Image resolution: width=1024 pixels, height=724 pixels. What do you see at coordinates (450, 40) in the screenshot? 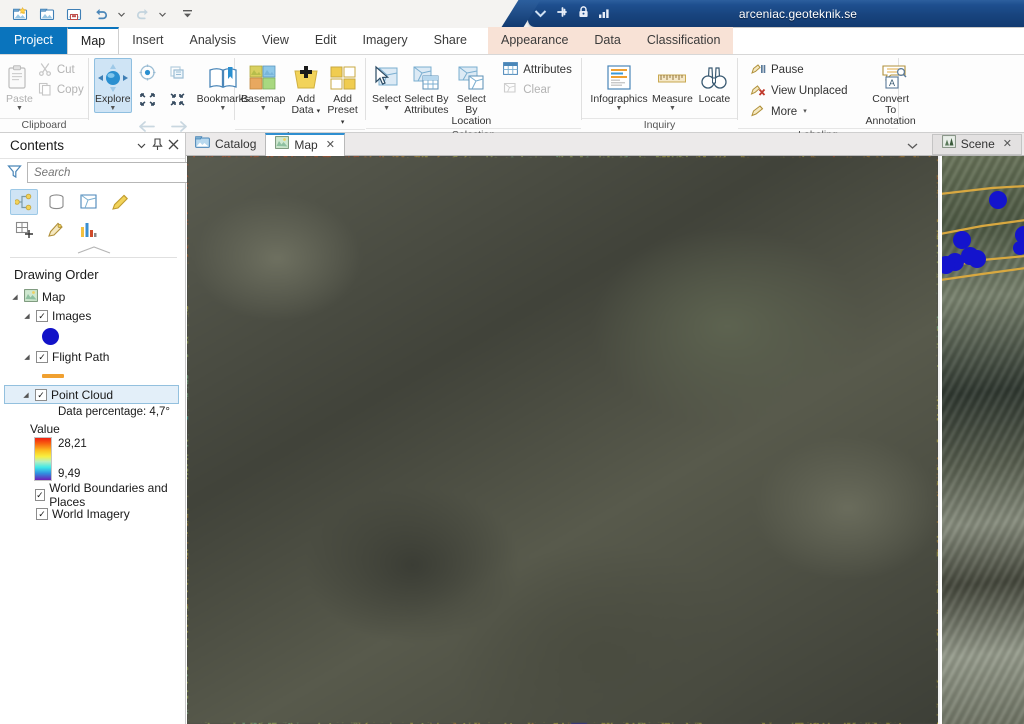
I see `tab-share: Share` at bounding box center [450, 40].